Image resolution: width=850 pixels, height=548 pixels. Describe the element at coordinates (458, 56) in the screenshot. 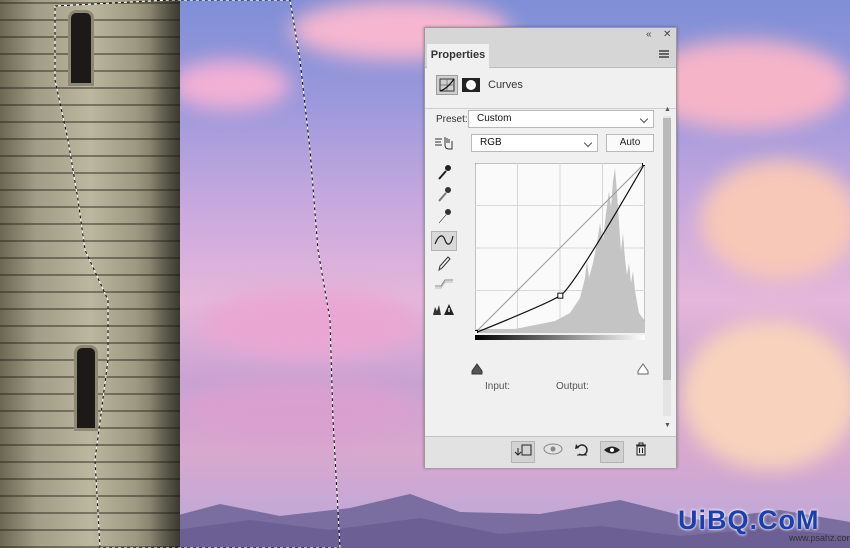

I see `tab-properties: Properties` at that location.